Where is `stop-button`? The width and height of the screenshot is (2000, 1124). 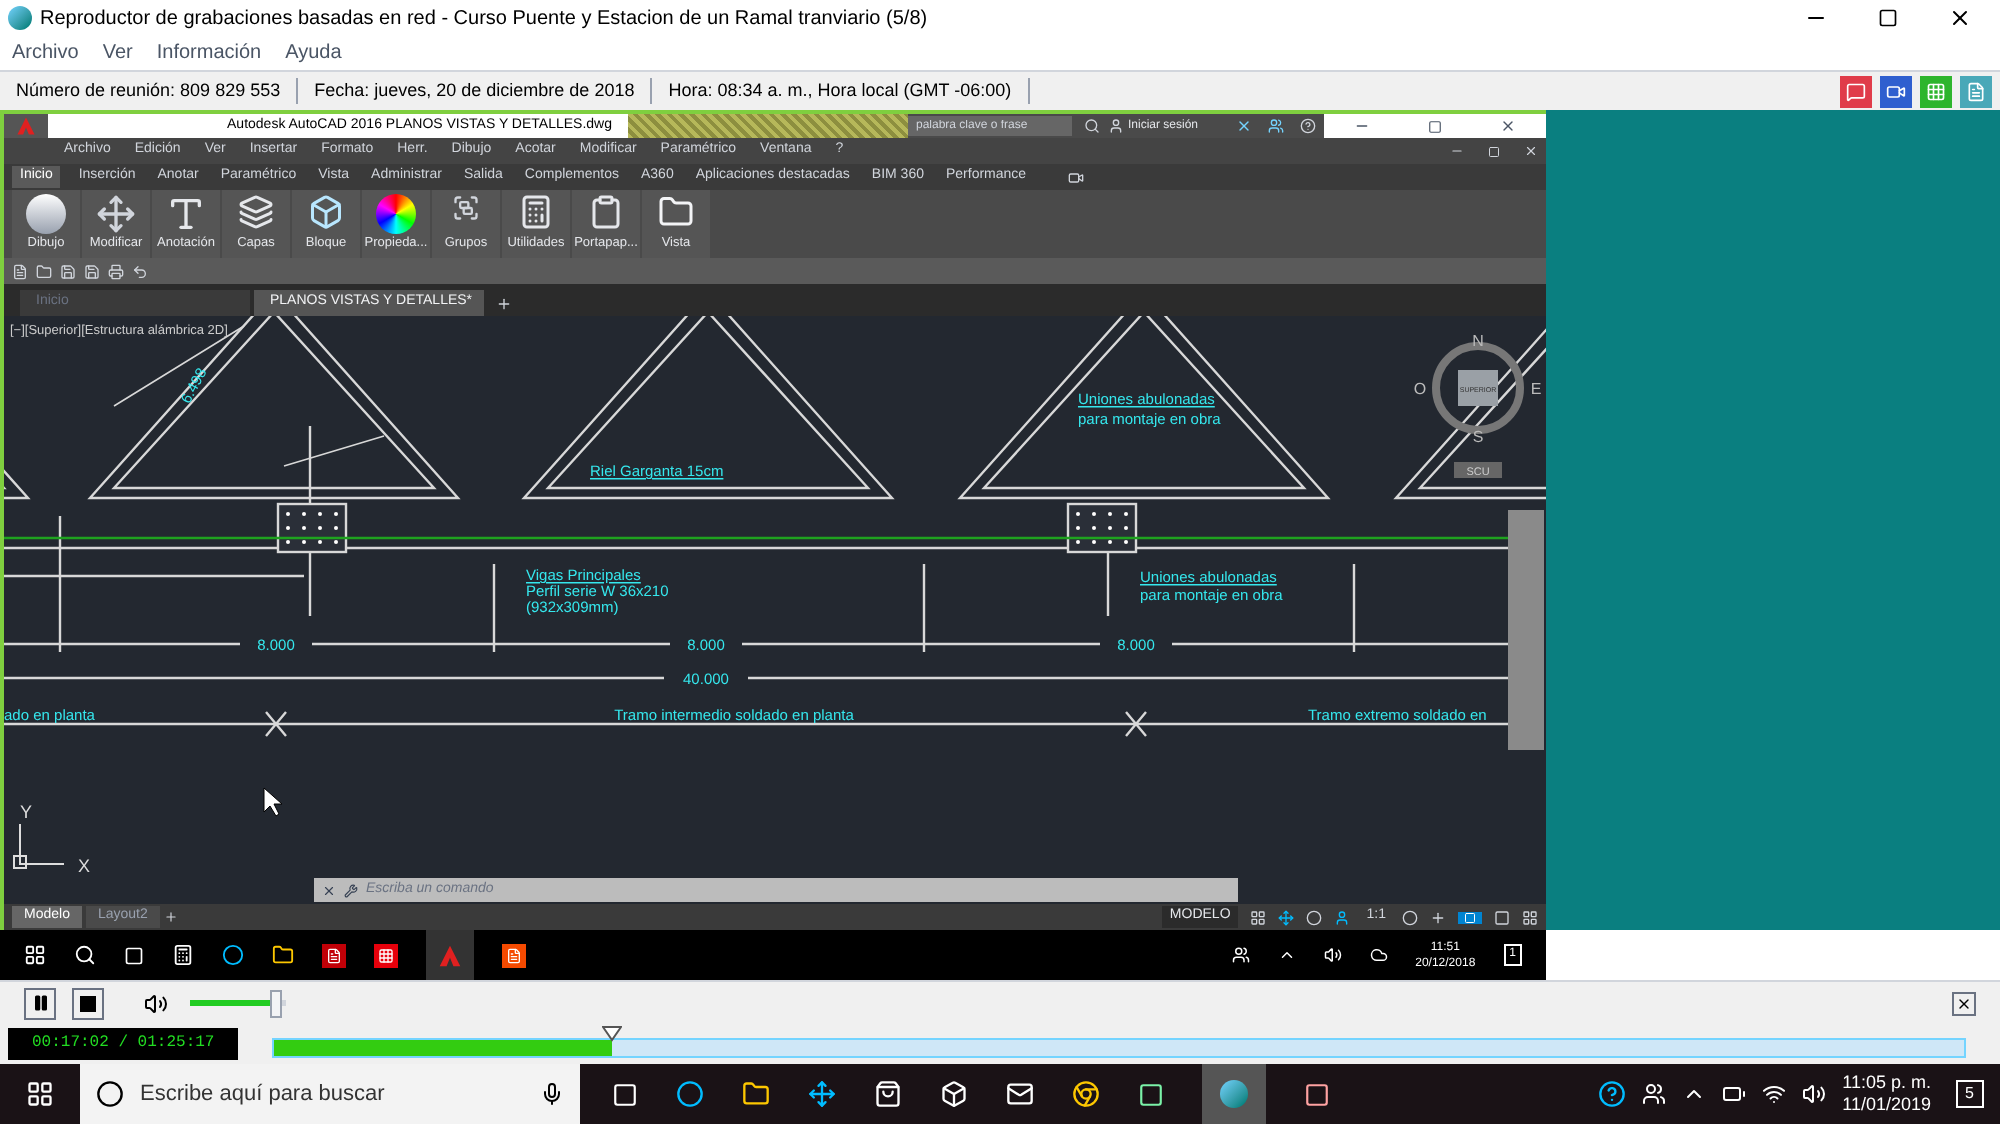
stop-button is located at coordinates (88, 1003).